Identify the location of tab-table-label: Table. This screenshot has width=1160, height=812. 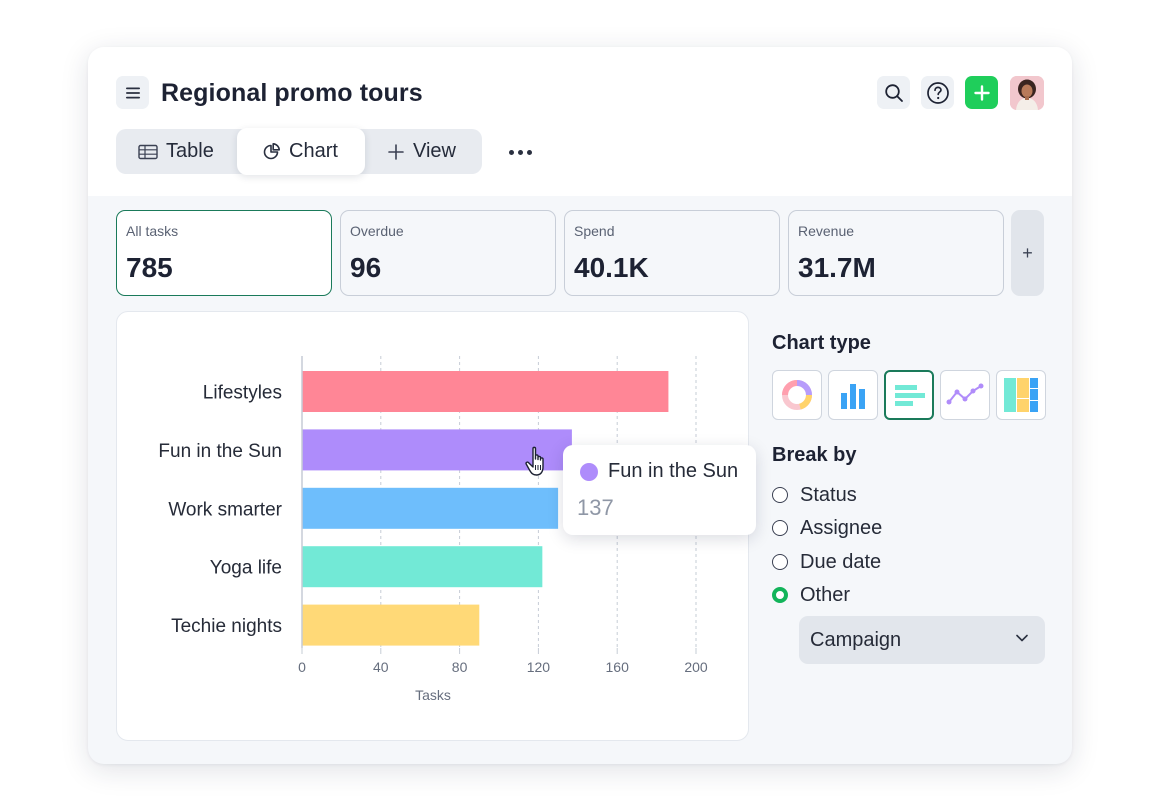
(190, 151).